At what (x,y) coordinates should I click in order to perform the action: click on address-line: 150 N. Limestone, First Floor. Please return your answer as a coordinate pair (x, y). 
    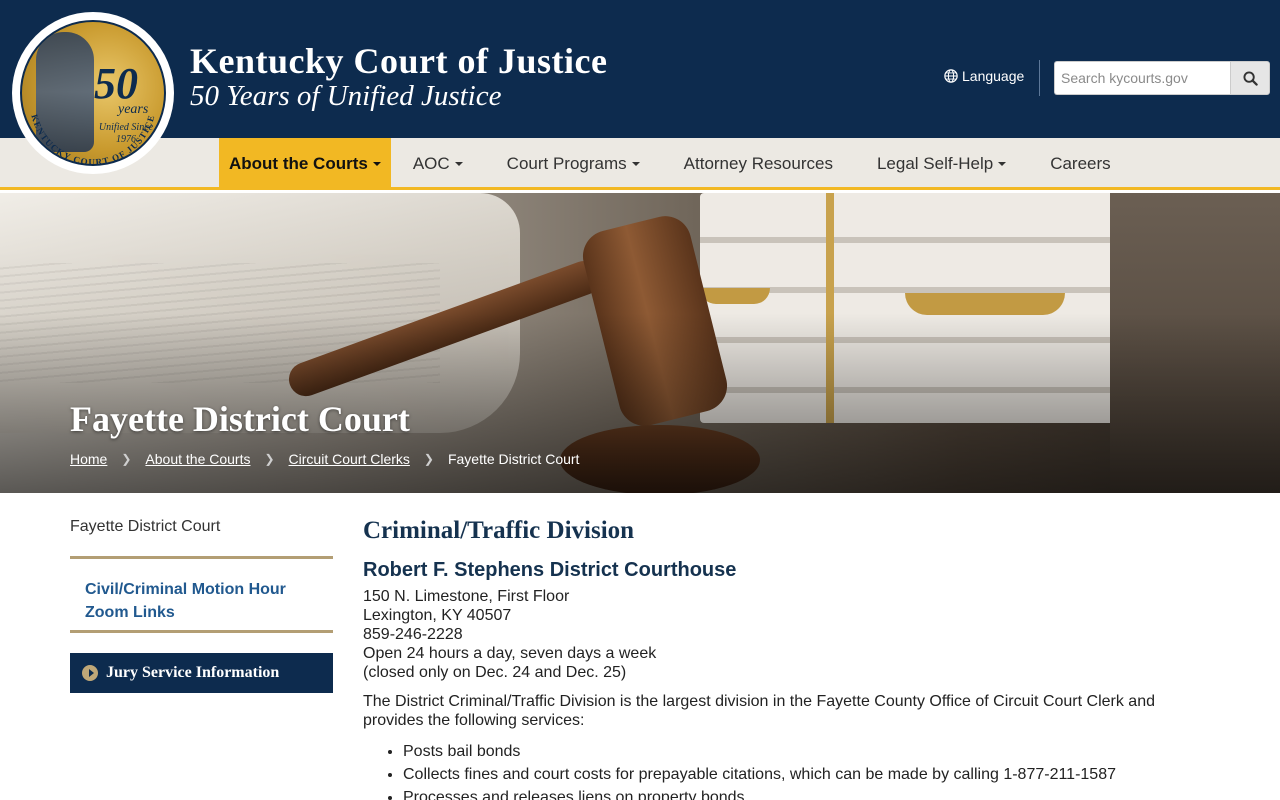
    Looking at the image, I should click on (466, 596).